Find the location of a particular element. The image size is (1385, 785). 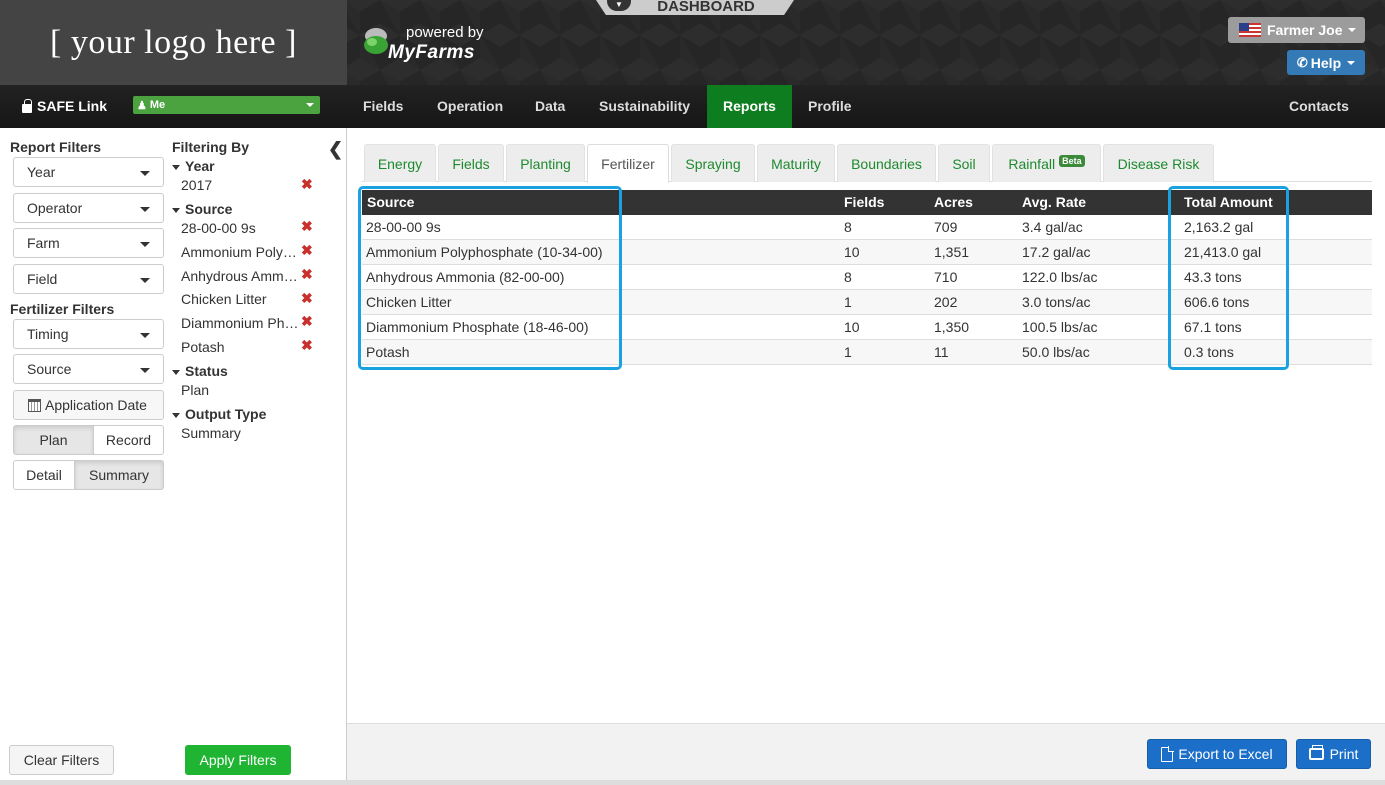

operator-select-value: Me is located at coordinates (157, 105).